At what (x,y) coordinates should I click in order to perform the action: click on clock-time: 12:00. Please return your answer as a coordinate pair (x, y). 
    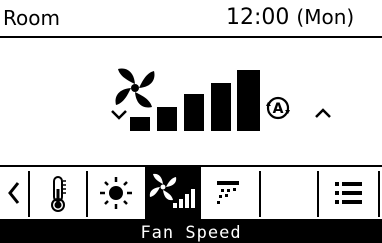
    Looking at the image, I should click on (258, 17).